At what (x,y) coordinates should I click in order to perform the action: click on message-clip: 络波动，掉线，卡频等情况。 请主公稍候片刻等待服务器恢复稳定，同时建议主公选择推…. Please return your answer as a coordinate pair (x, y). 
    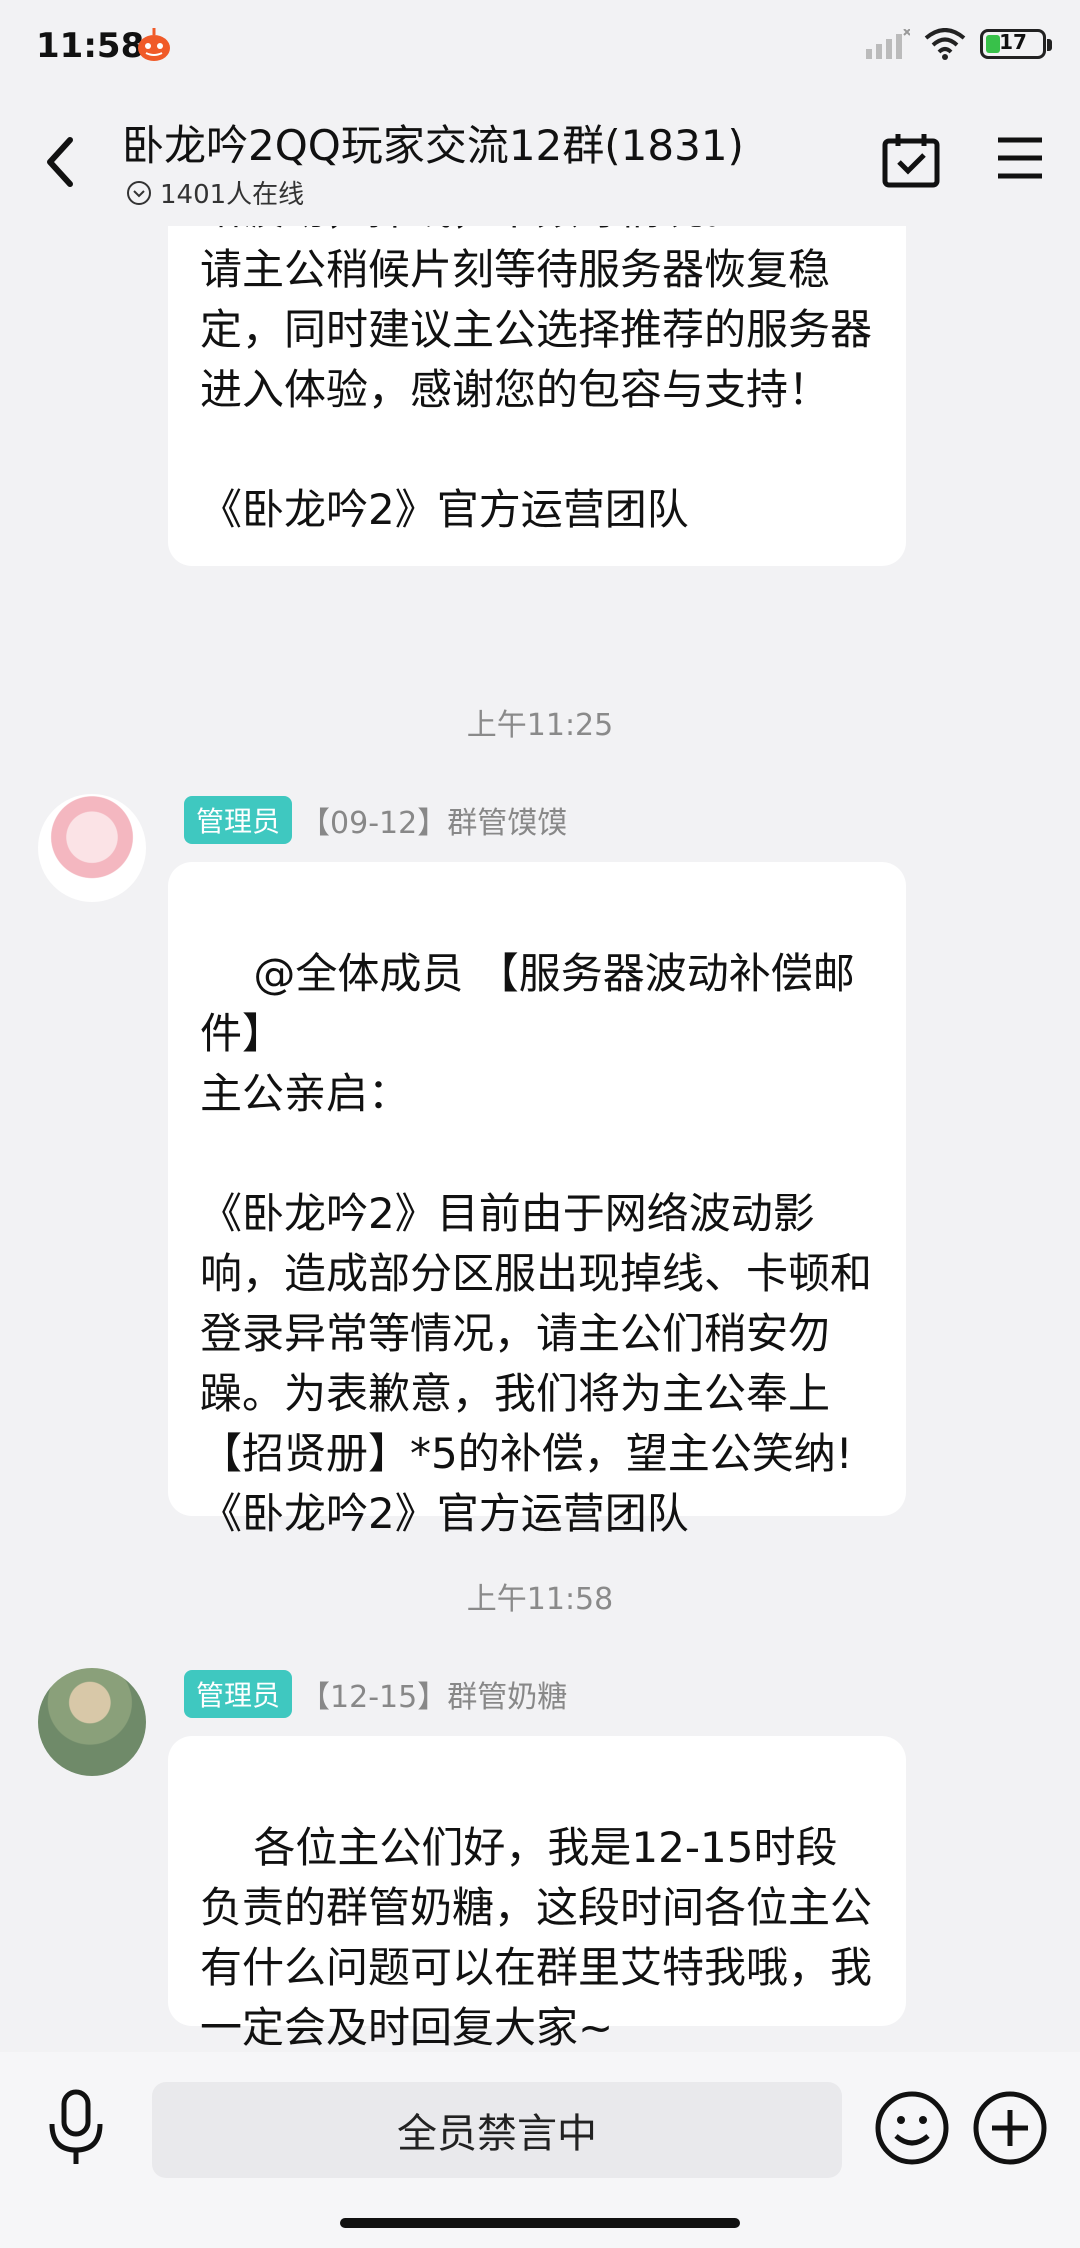
    Looking at the image, I should click on (537, 383).